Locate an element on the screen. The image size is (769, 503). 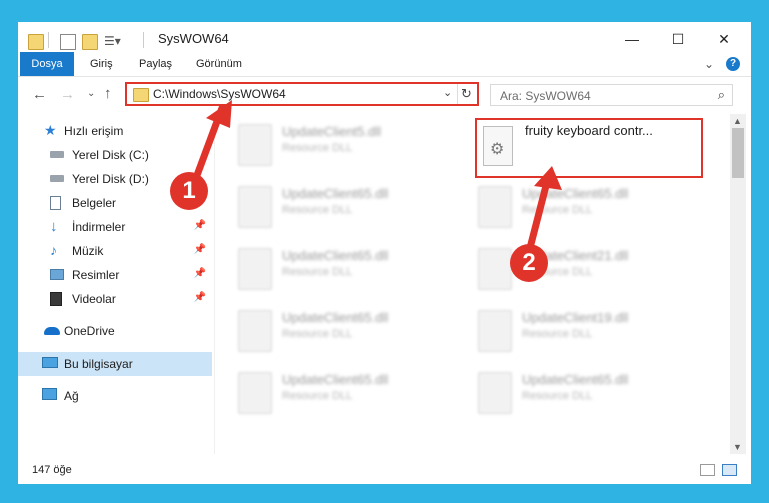
step-badge-2: 2 is located at coordinates (529, 263).